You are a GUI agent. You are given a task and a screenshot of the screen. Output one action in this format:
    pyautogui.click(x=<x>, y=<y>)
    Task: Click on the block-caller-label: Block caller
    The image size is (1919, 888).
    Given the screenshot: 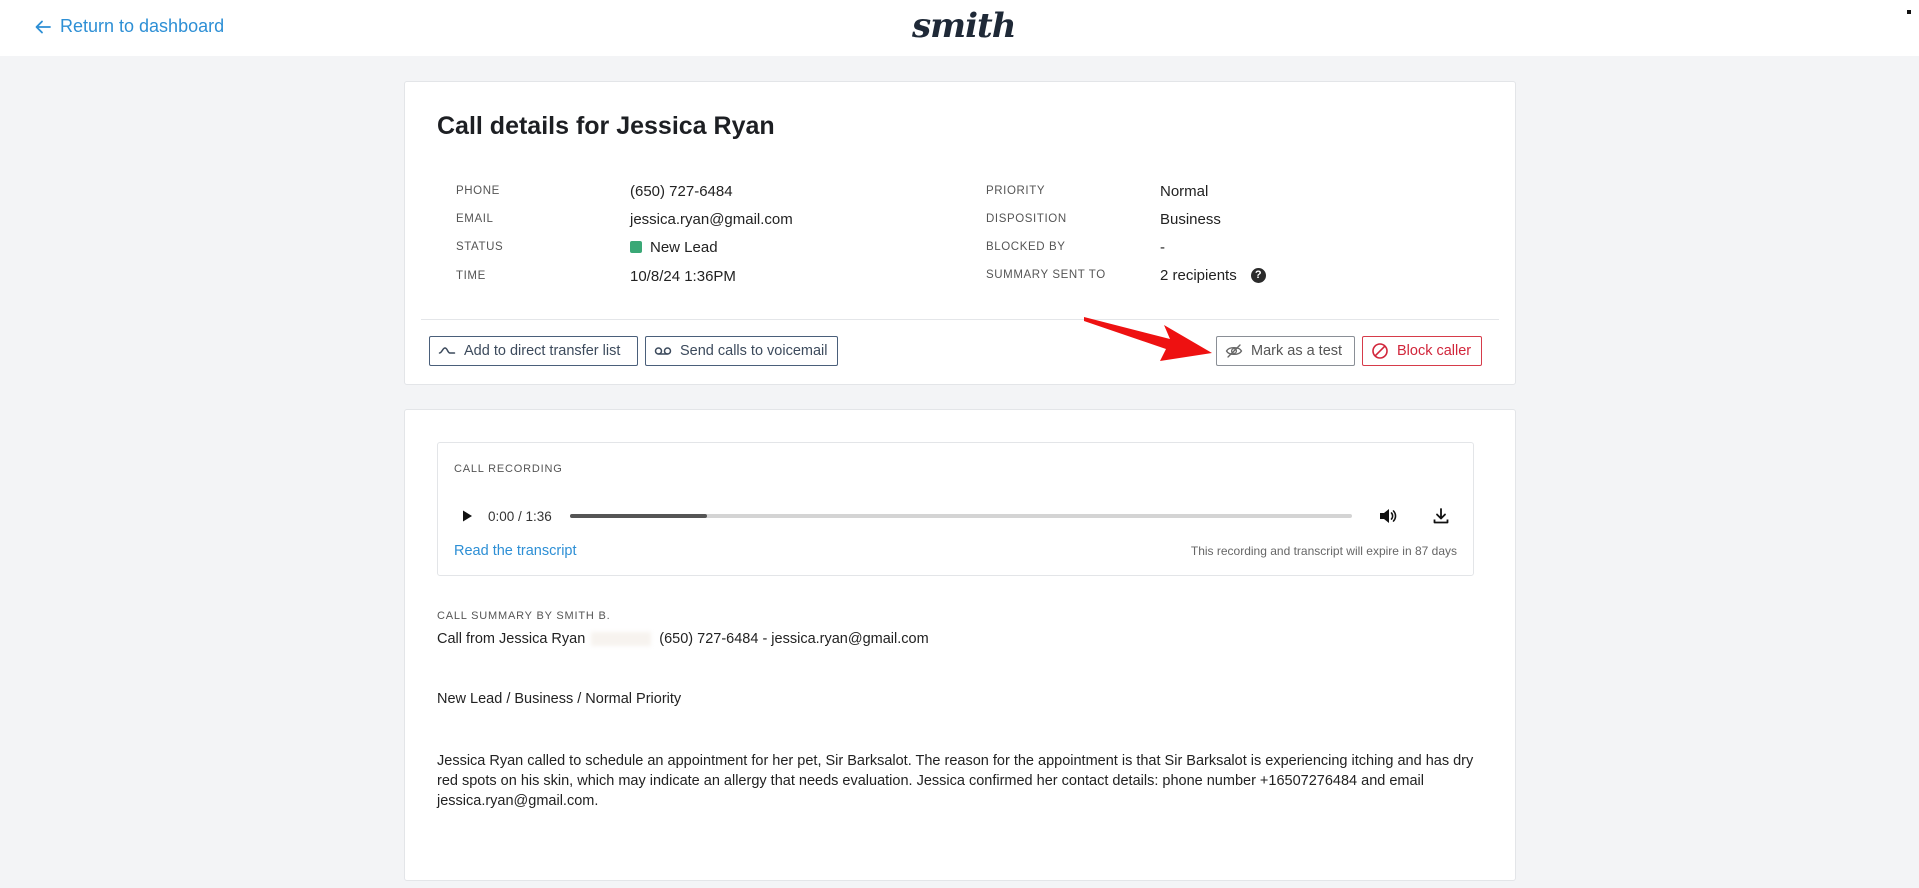 What is the action you would take?
    pyautogui.click(x=1434, y=351)
    